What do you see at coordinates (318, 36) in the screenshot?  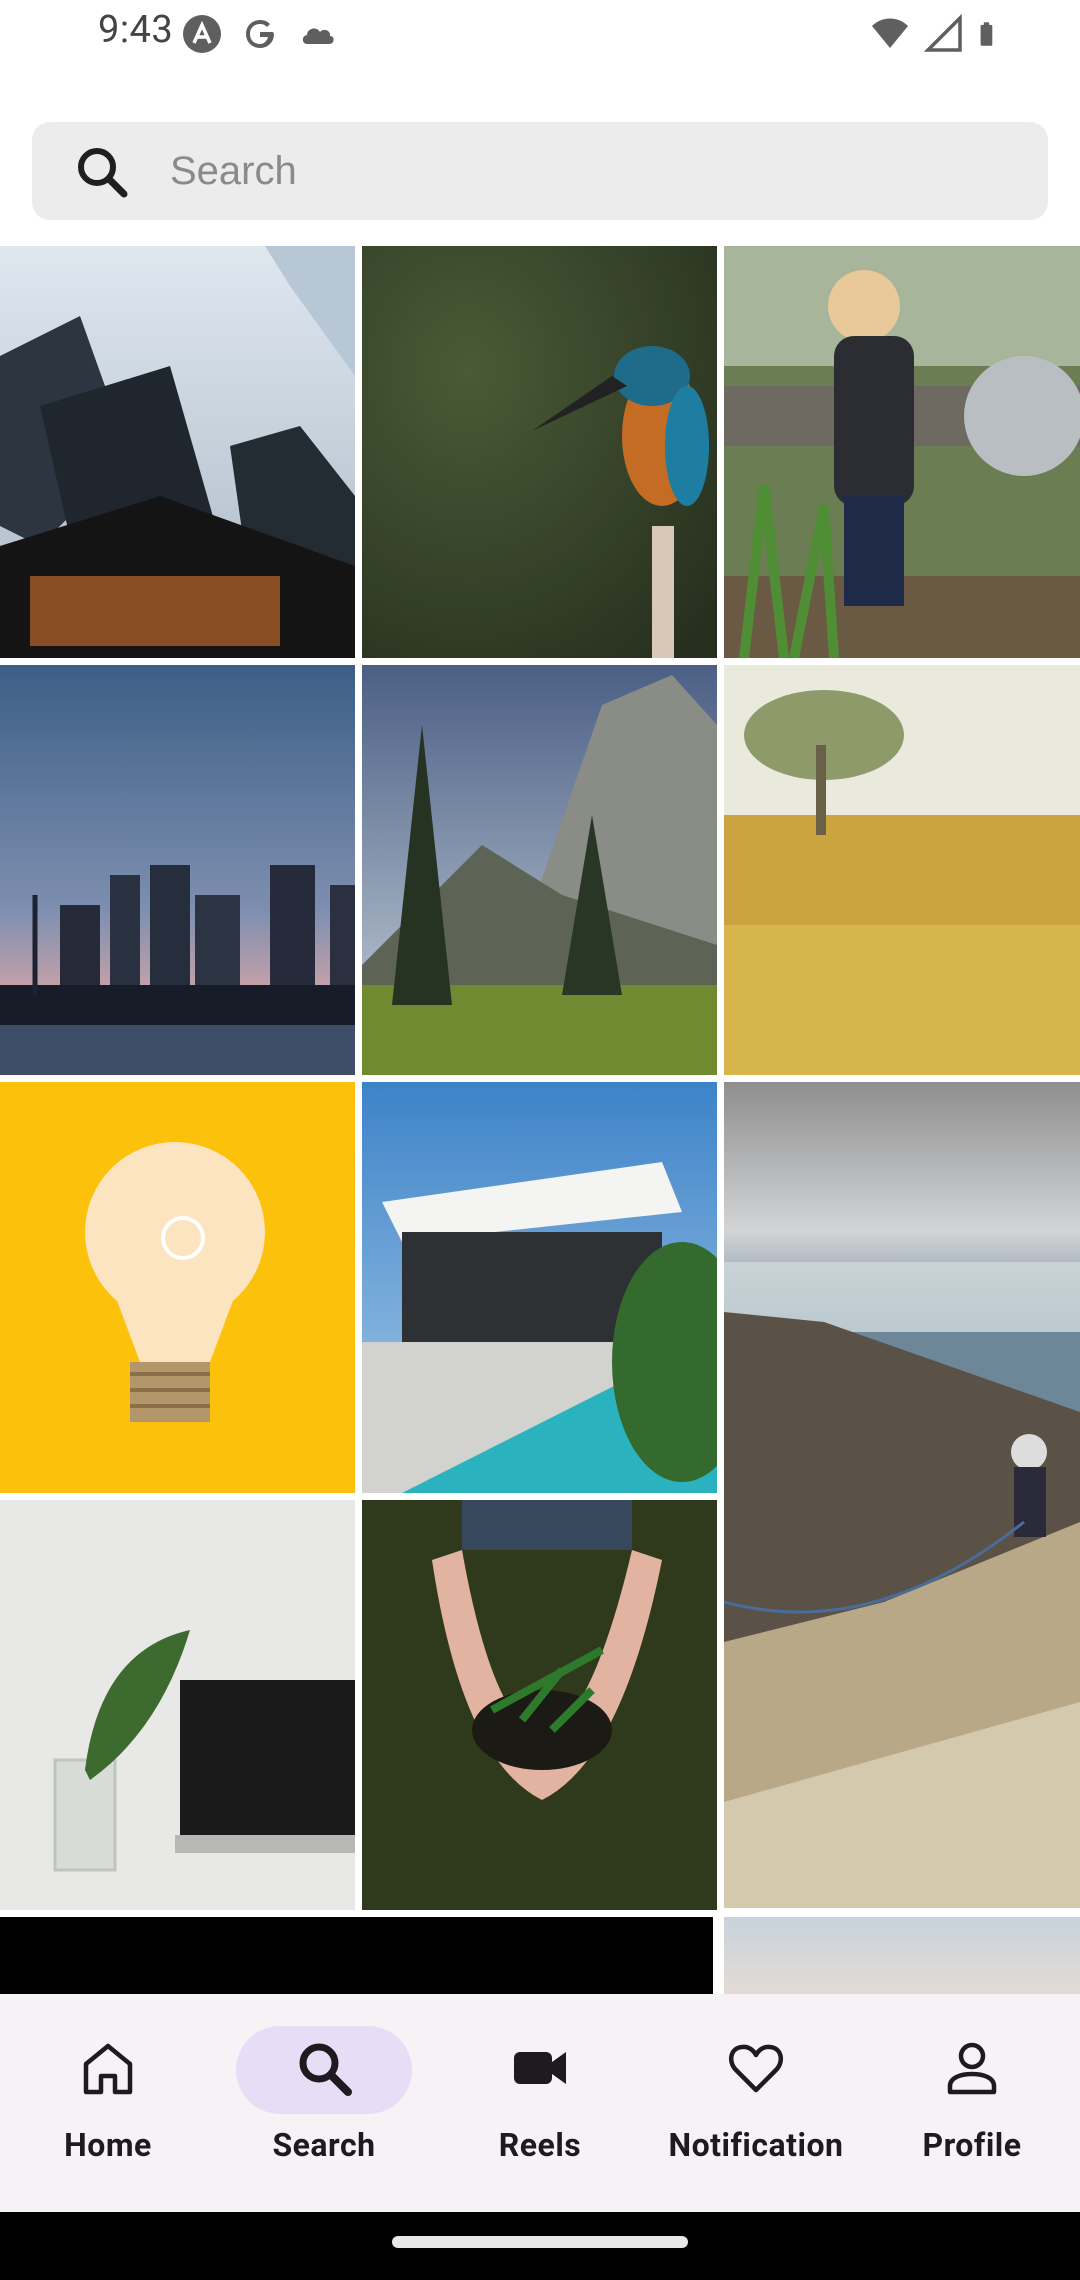 I see `cloud-icon` at bounding box center [318, 36].